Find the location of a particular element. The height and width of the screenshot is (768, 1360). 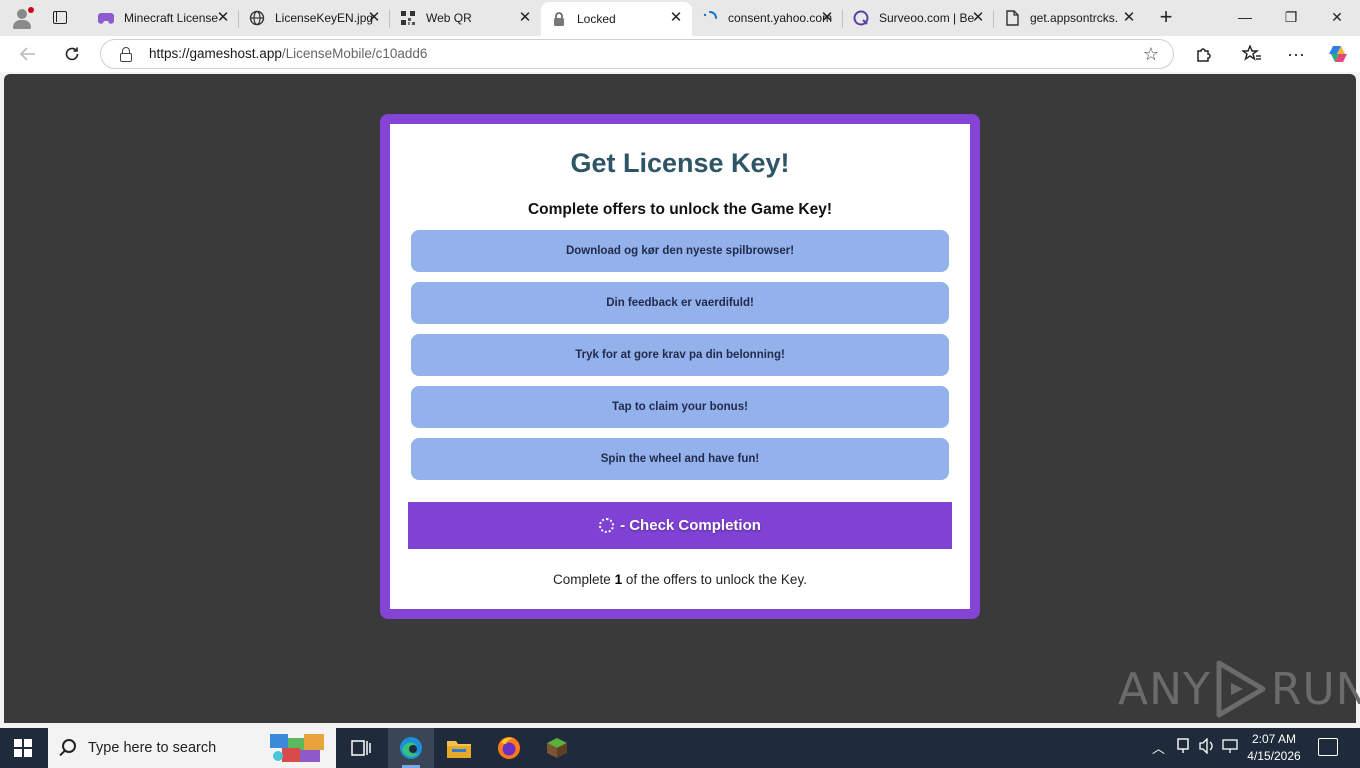

minimize-button: — is located at coordinates (1245, 17).